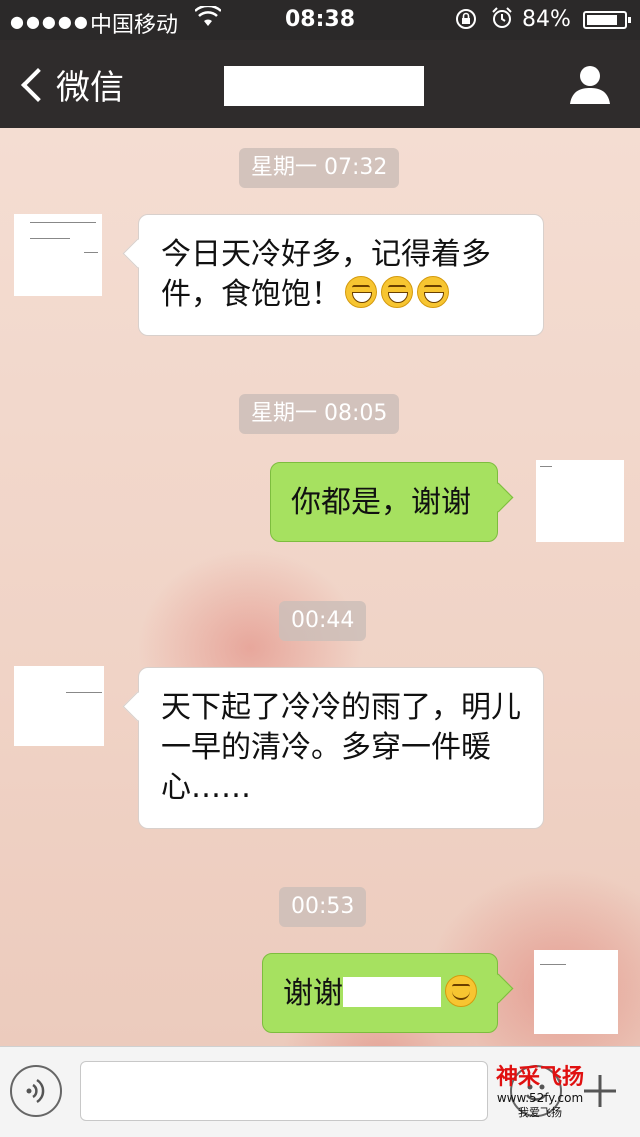 The height and width of the screenshot is (1137, 640). Describe the element at coordinates (461, 991) in the screenshot. I see `smile-emoji` at that location.